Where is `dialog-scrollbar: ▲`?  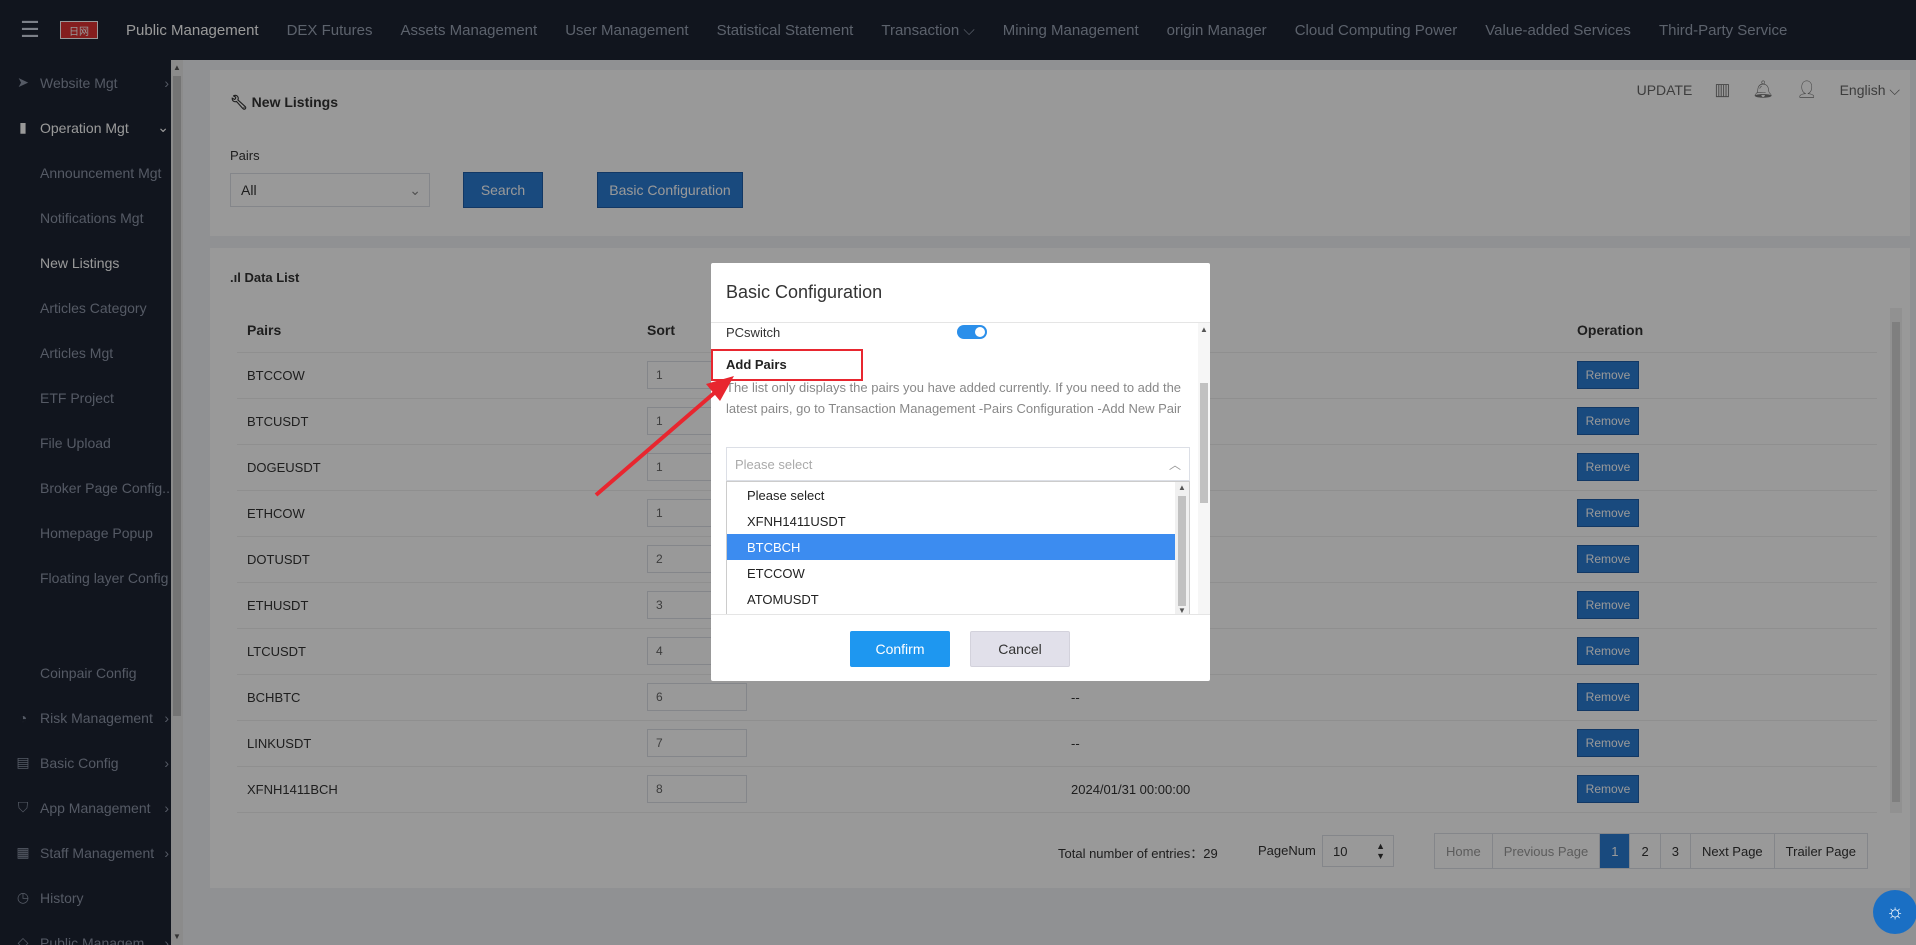 dialog-scrollbar: ▲ is located at coordinates (1204, 468).